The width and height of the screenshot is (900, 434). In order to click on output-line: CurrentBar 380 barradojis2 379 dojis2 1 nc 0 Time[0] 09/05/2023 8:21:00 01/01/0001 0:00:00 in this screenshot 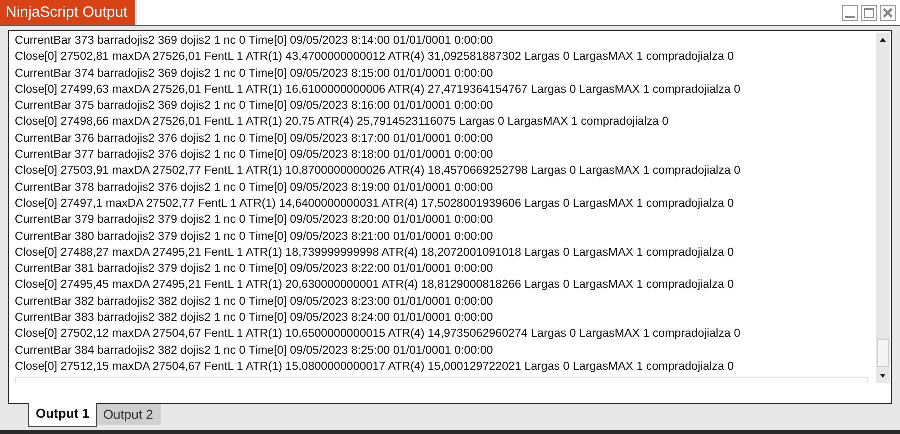, I will do `click(254, 236)`.